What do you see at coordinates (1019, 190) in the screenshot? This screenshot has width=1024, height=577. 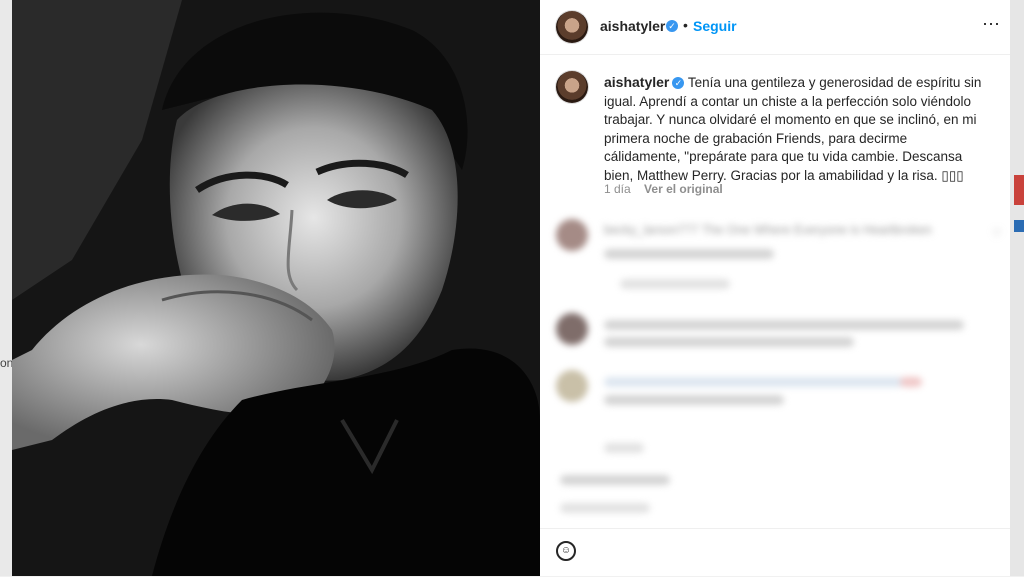 I see `background-tab-red` at bounding box center [1019, 190].